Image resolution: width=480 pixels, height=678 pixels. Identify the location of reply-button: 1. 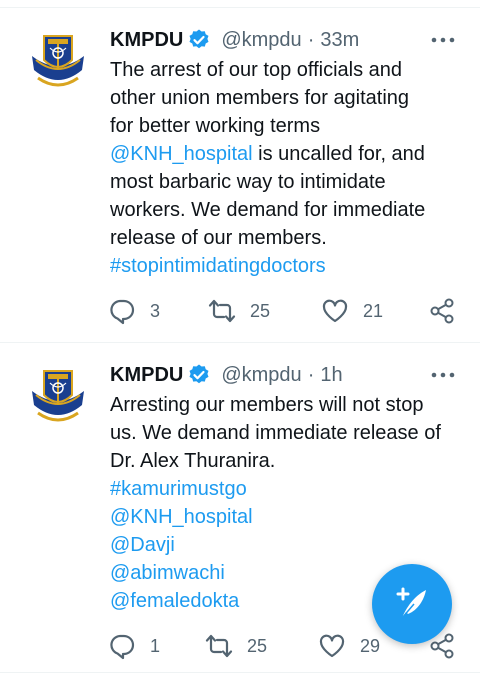
(134, 646).